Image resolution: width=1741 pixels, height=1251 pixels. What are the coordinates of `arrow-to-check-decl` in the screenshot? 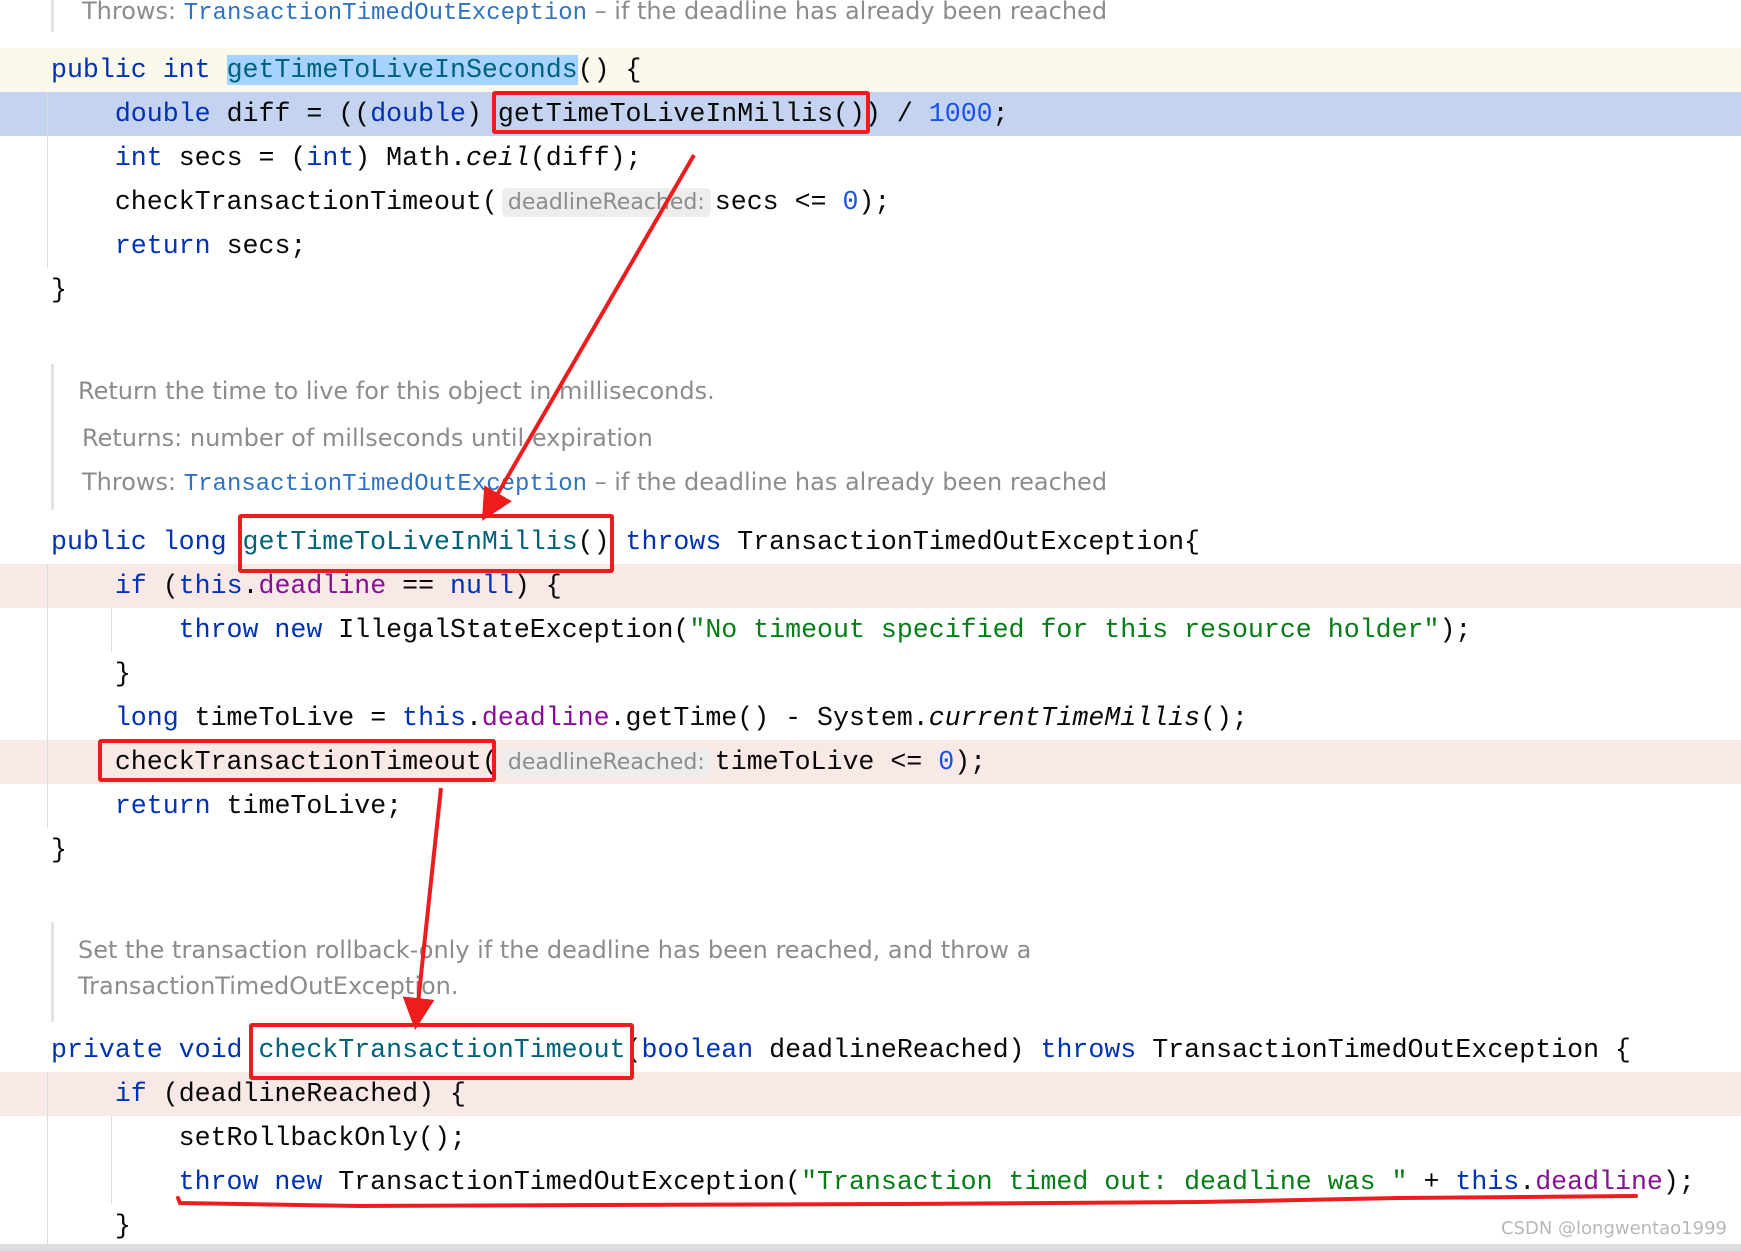 It's located at (422, 908).